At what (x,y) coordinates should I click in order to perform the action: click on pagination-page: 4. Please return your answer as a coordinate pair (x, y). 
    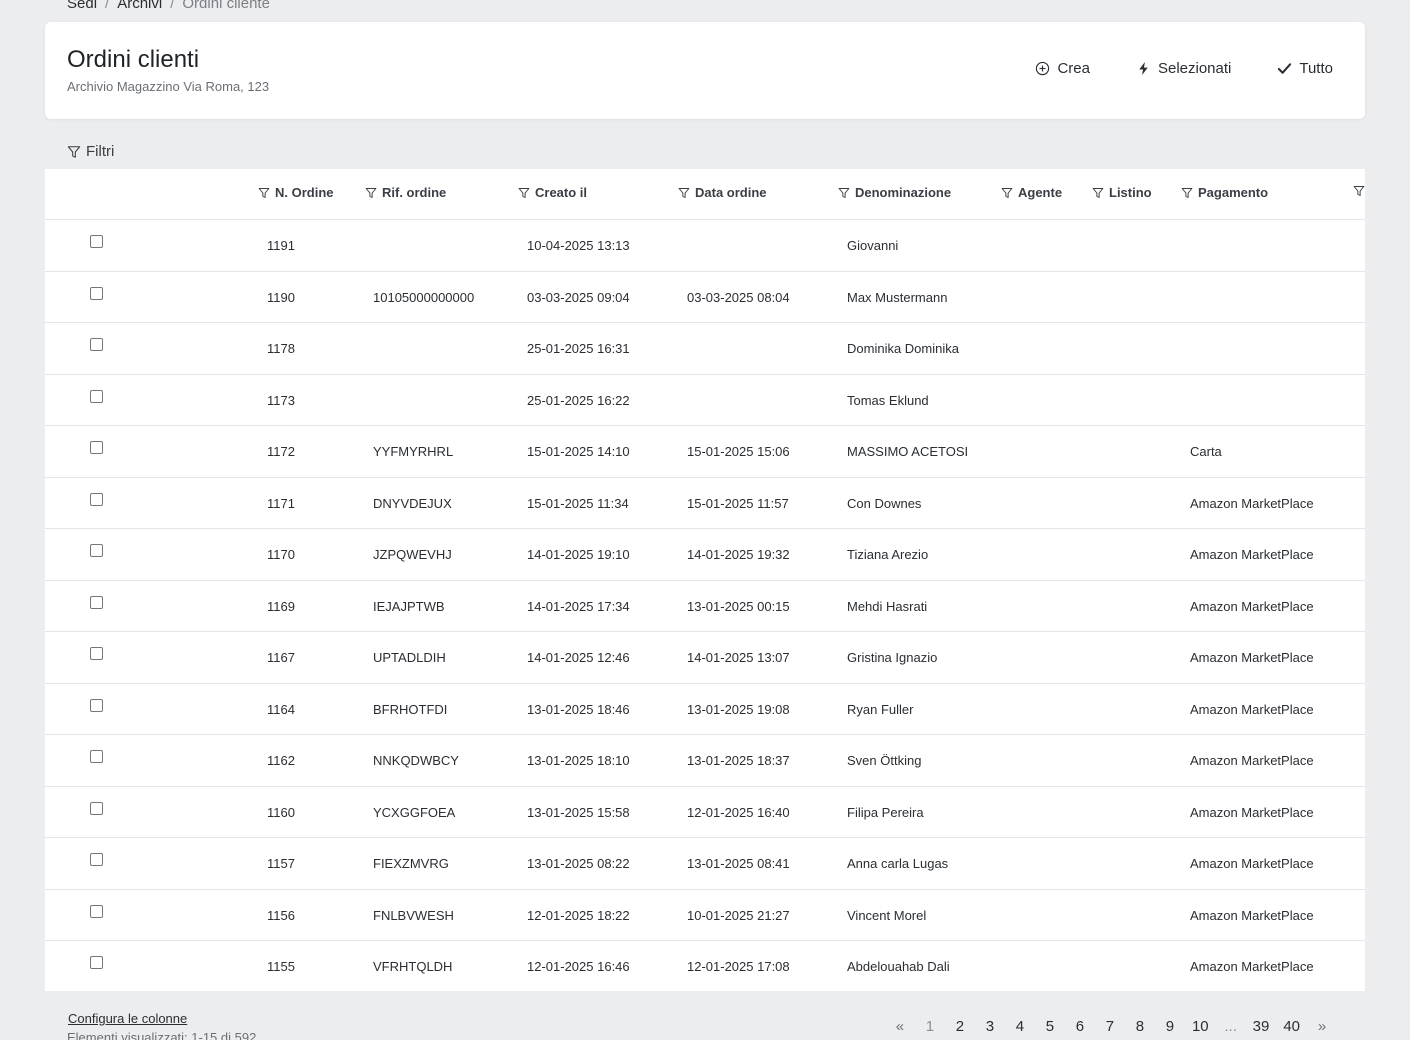
    Looking at the image, I should click on (1020, 1026).